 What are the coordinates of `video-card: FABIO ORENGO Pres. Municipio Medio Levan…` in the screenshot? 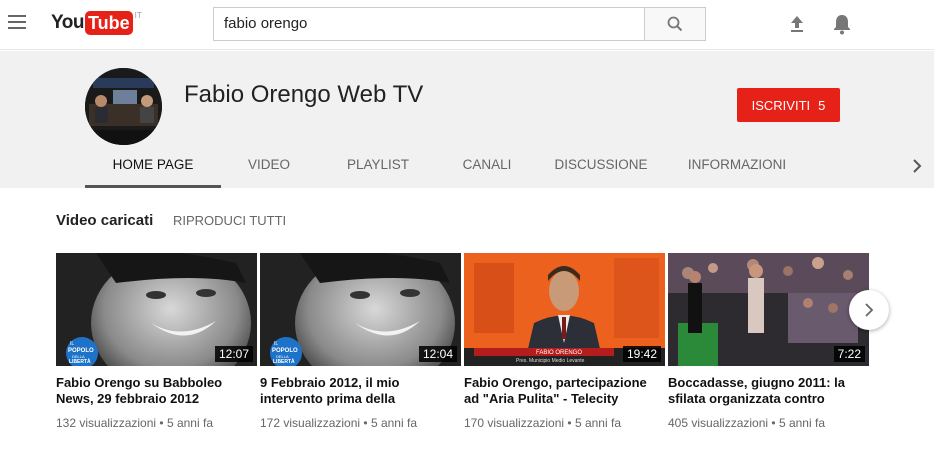 It's located at (564, 341).